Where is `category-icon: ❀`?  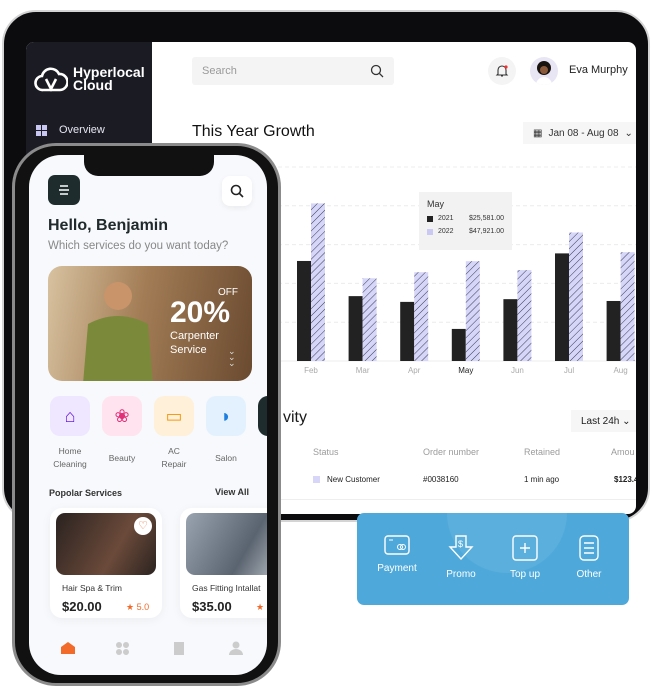 category-icon: ❀ is located at coordinates (122, 415).